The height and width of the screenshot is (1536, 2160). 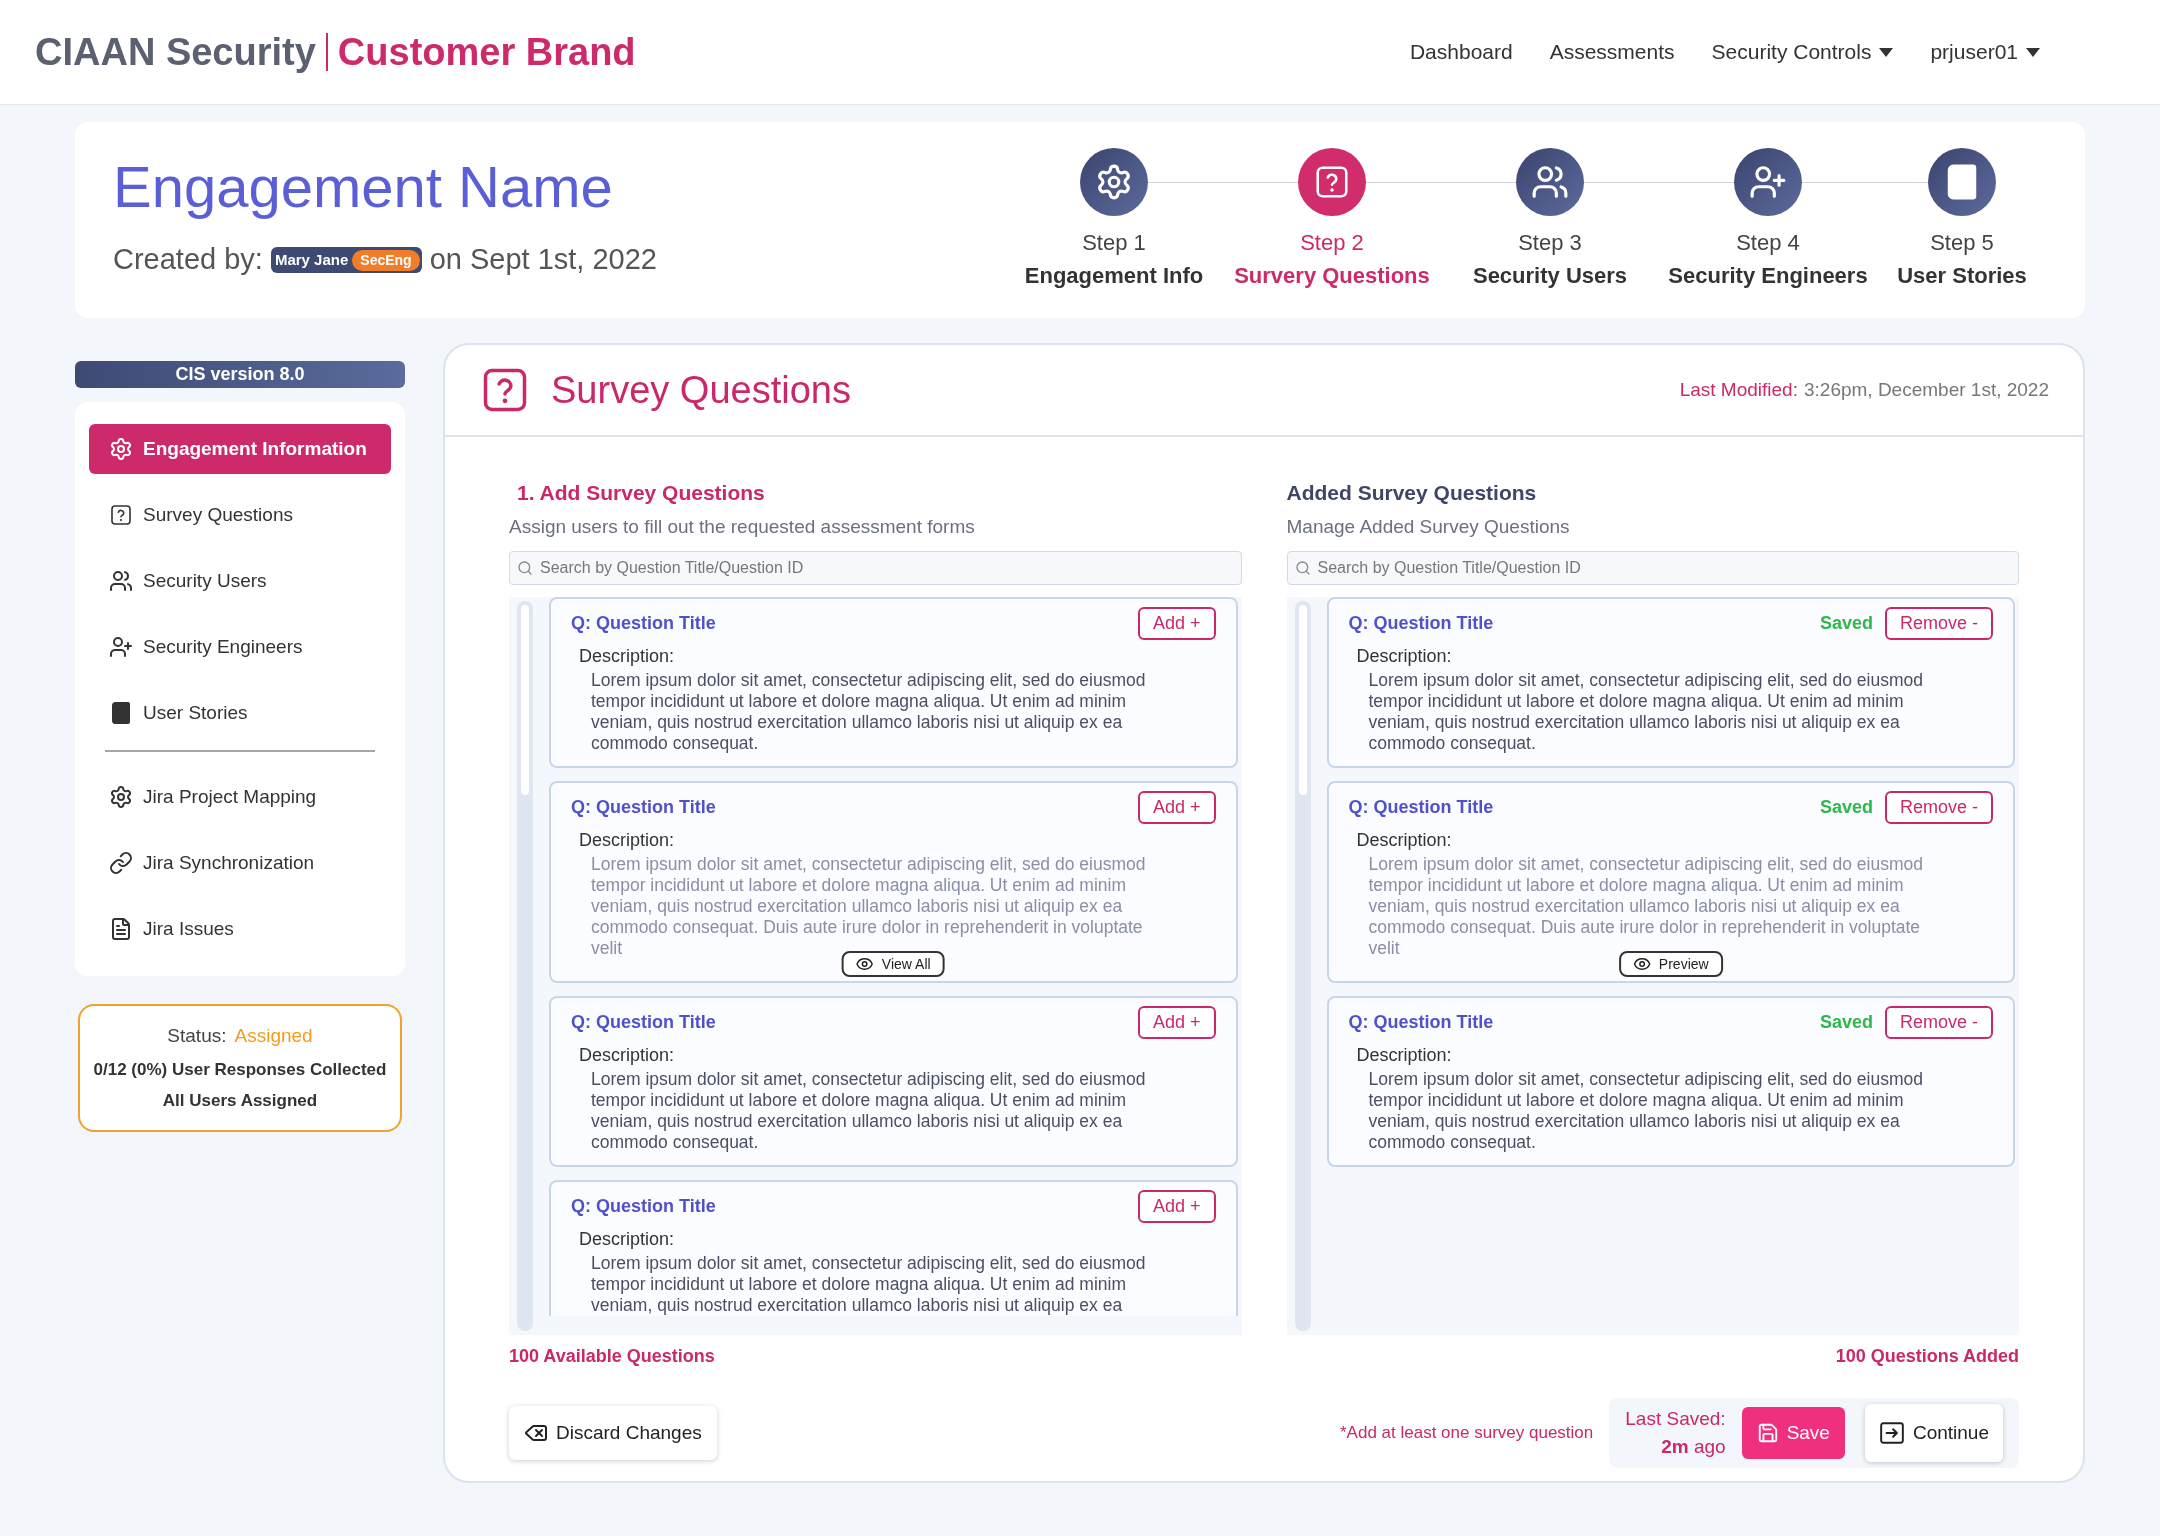 What do you see at coordinates (240, 647) in the screenshot?
I see `sidebar-item: Security Engineers` at bounding box center [240, 647].